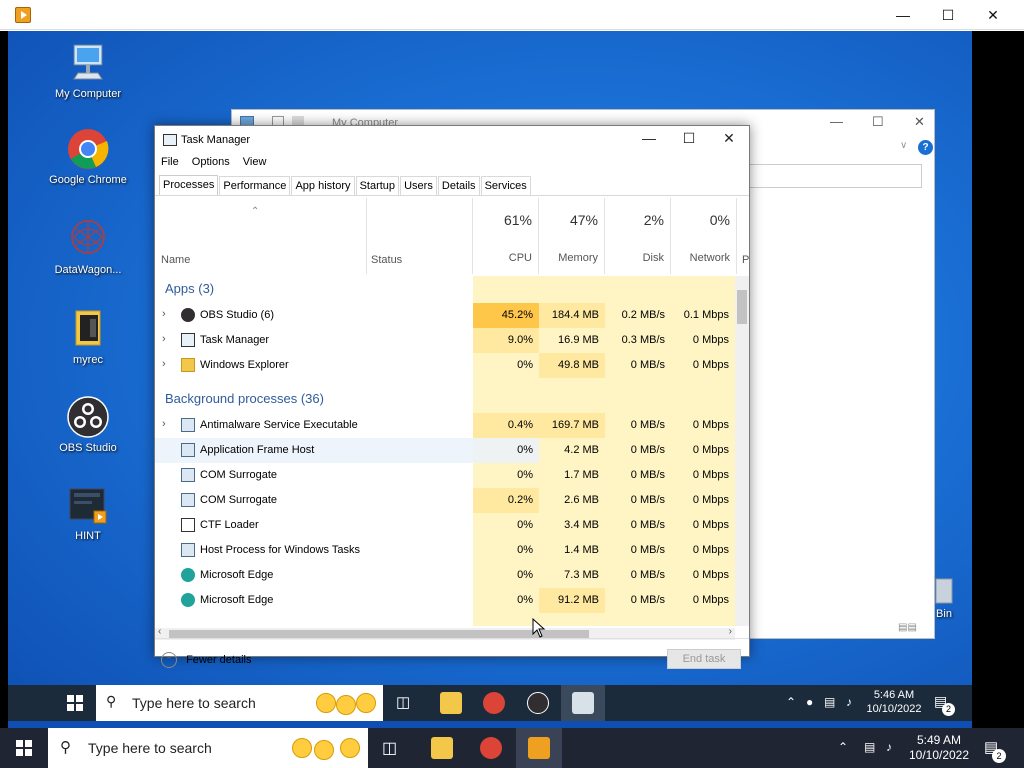 The height and width of the screenshot is (768, 1024). What do you see at coordinates (538, 703) in the screenshot?
I see `obs-taskbar-icon` at bounding box center [538, 703].